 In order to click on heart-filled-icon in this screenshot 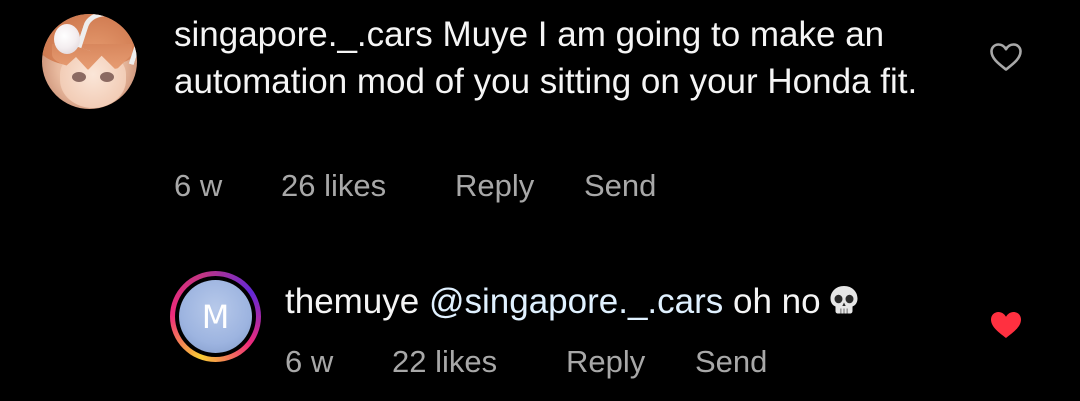, I will do `click(1006, 325)`.